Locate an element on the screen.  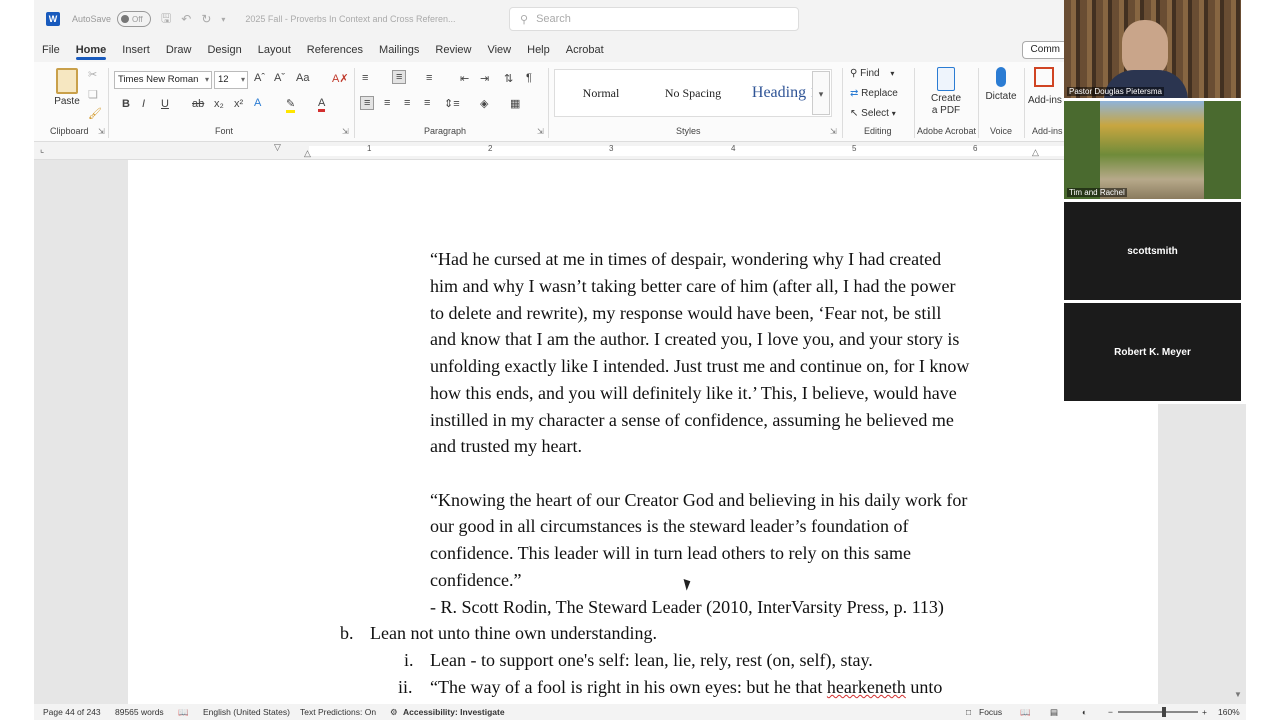
align-left-icon: ≡ is located at coordinates (367, 103).